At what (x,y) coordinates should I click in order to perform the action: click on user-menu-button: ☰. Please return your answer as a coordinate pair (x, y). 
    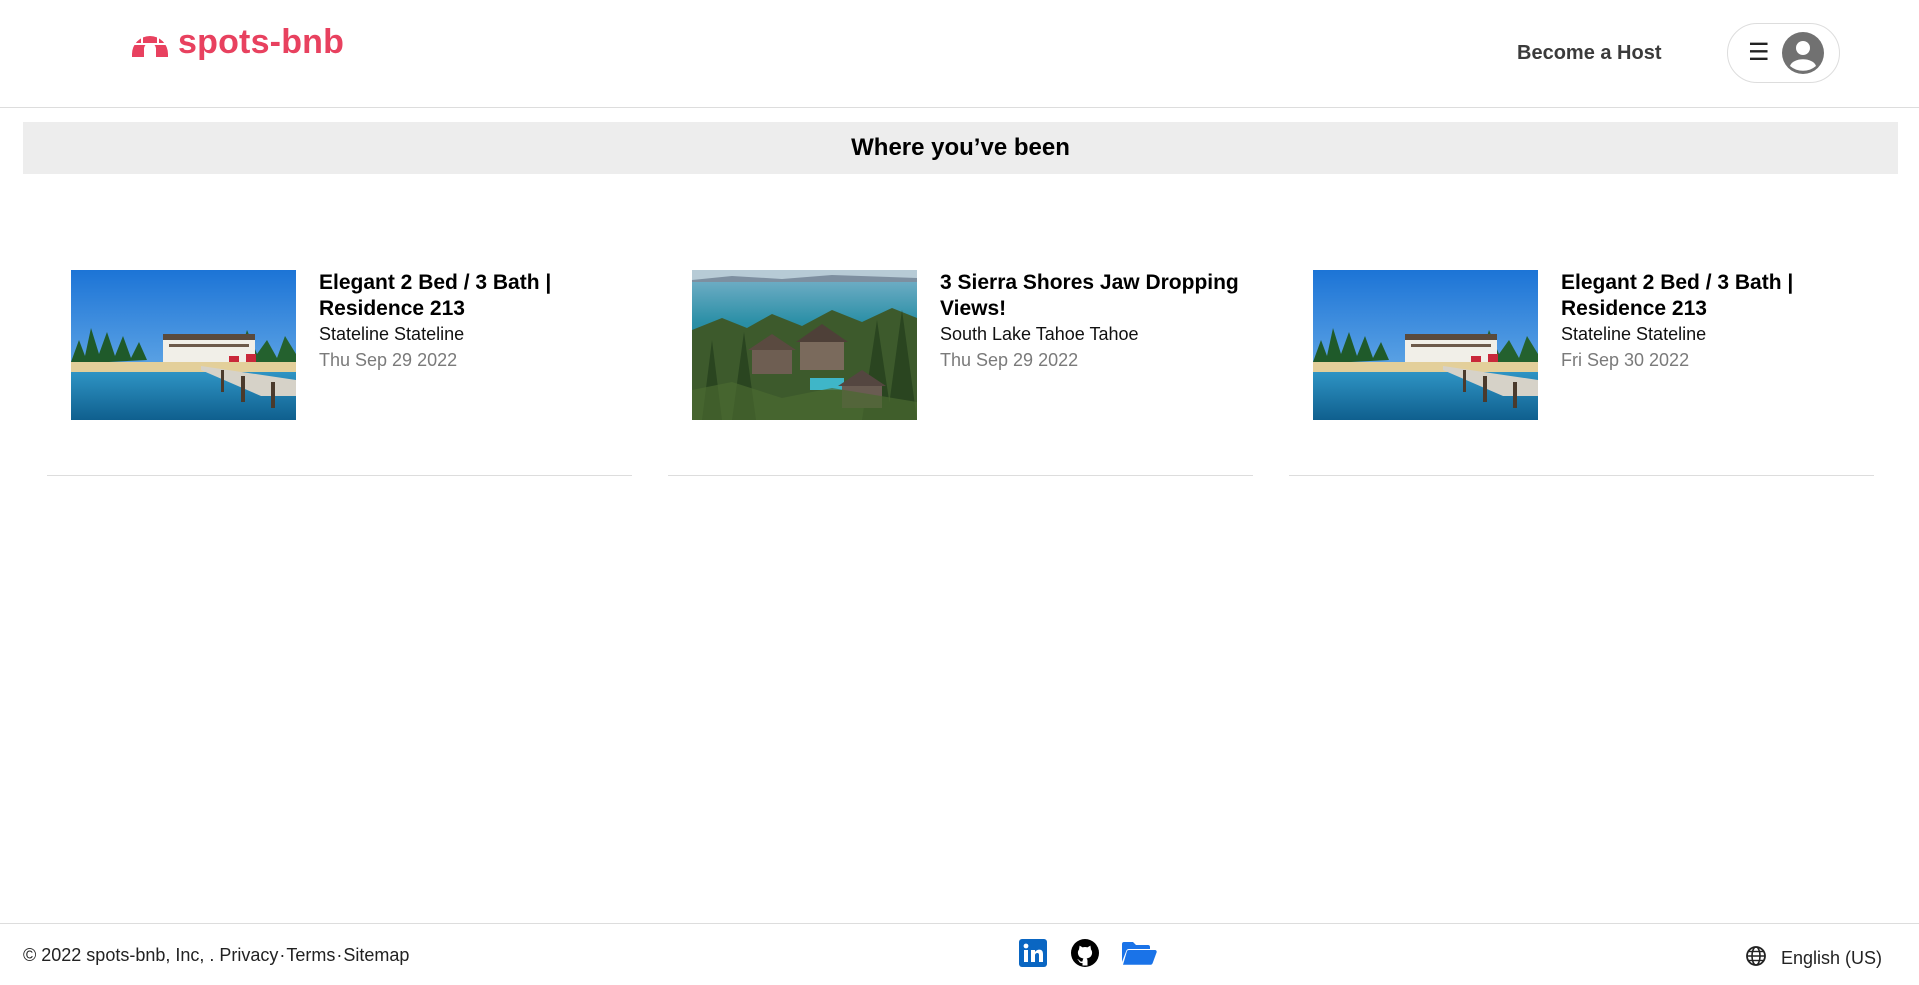
    Looking at the image, I should click on (1783, 53).